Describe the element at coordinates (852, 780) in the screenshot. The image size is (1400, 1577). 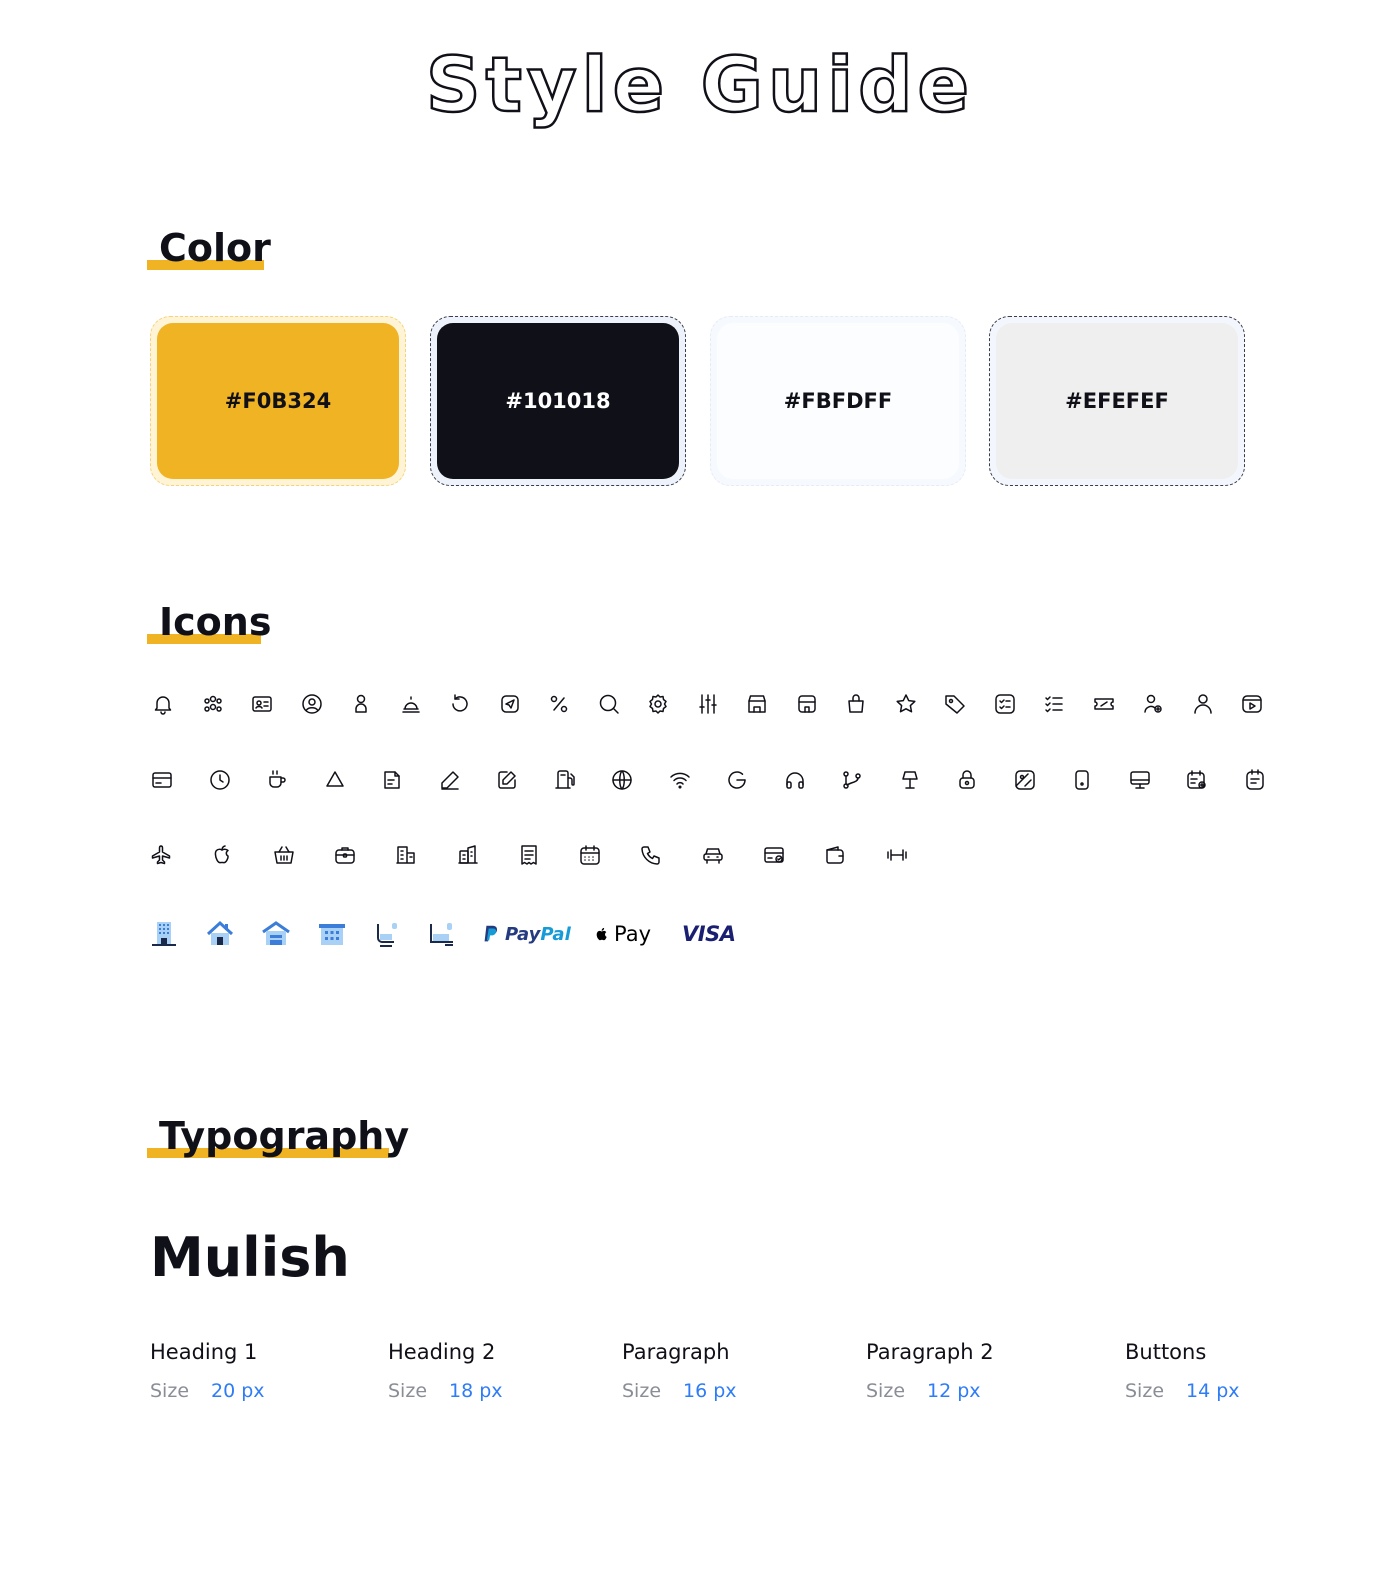
I see `git-branch-icon` at that location.